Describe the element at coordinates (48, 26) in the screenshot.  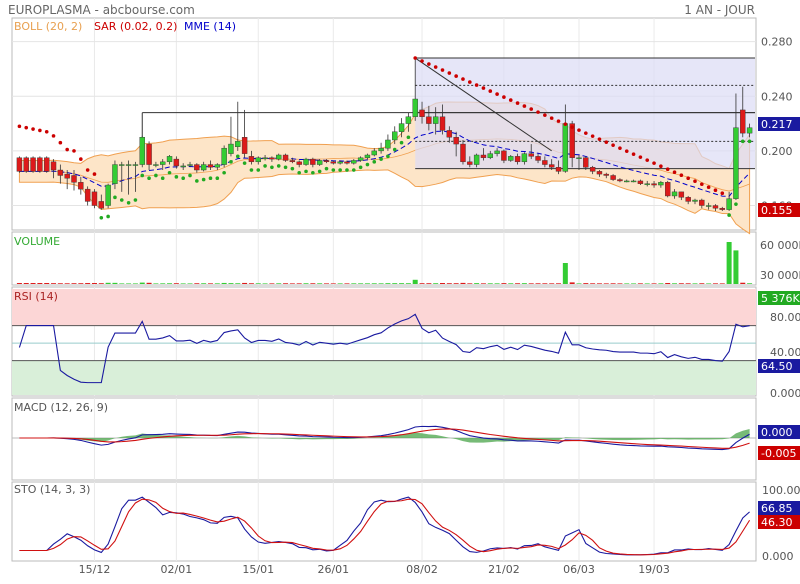
I see `legend-item-0: BOLL (20, 2)` at that location.